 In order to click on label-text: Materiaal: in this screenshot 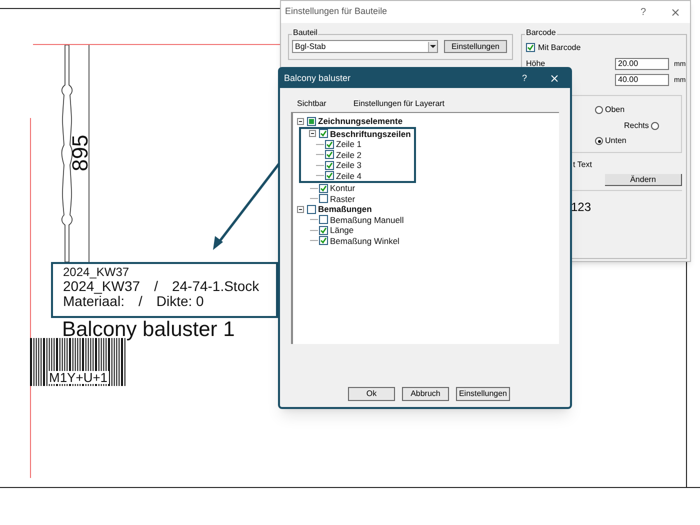, I will do `click(93, 301)`.